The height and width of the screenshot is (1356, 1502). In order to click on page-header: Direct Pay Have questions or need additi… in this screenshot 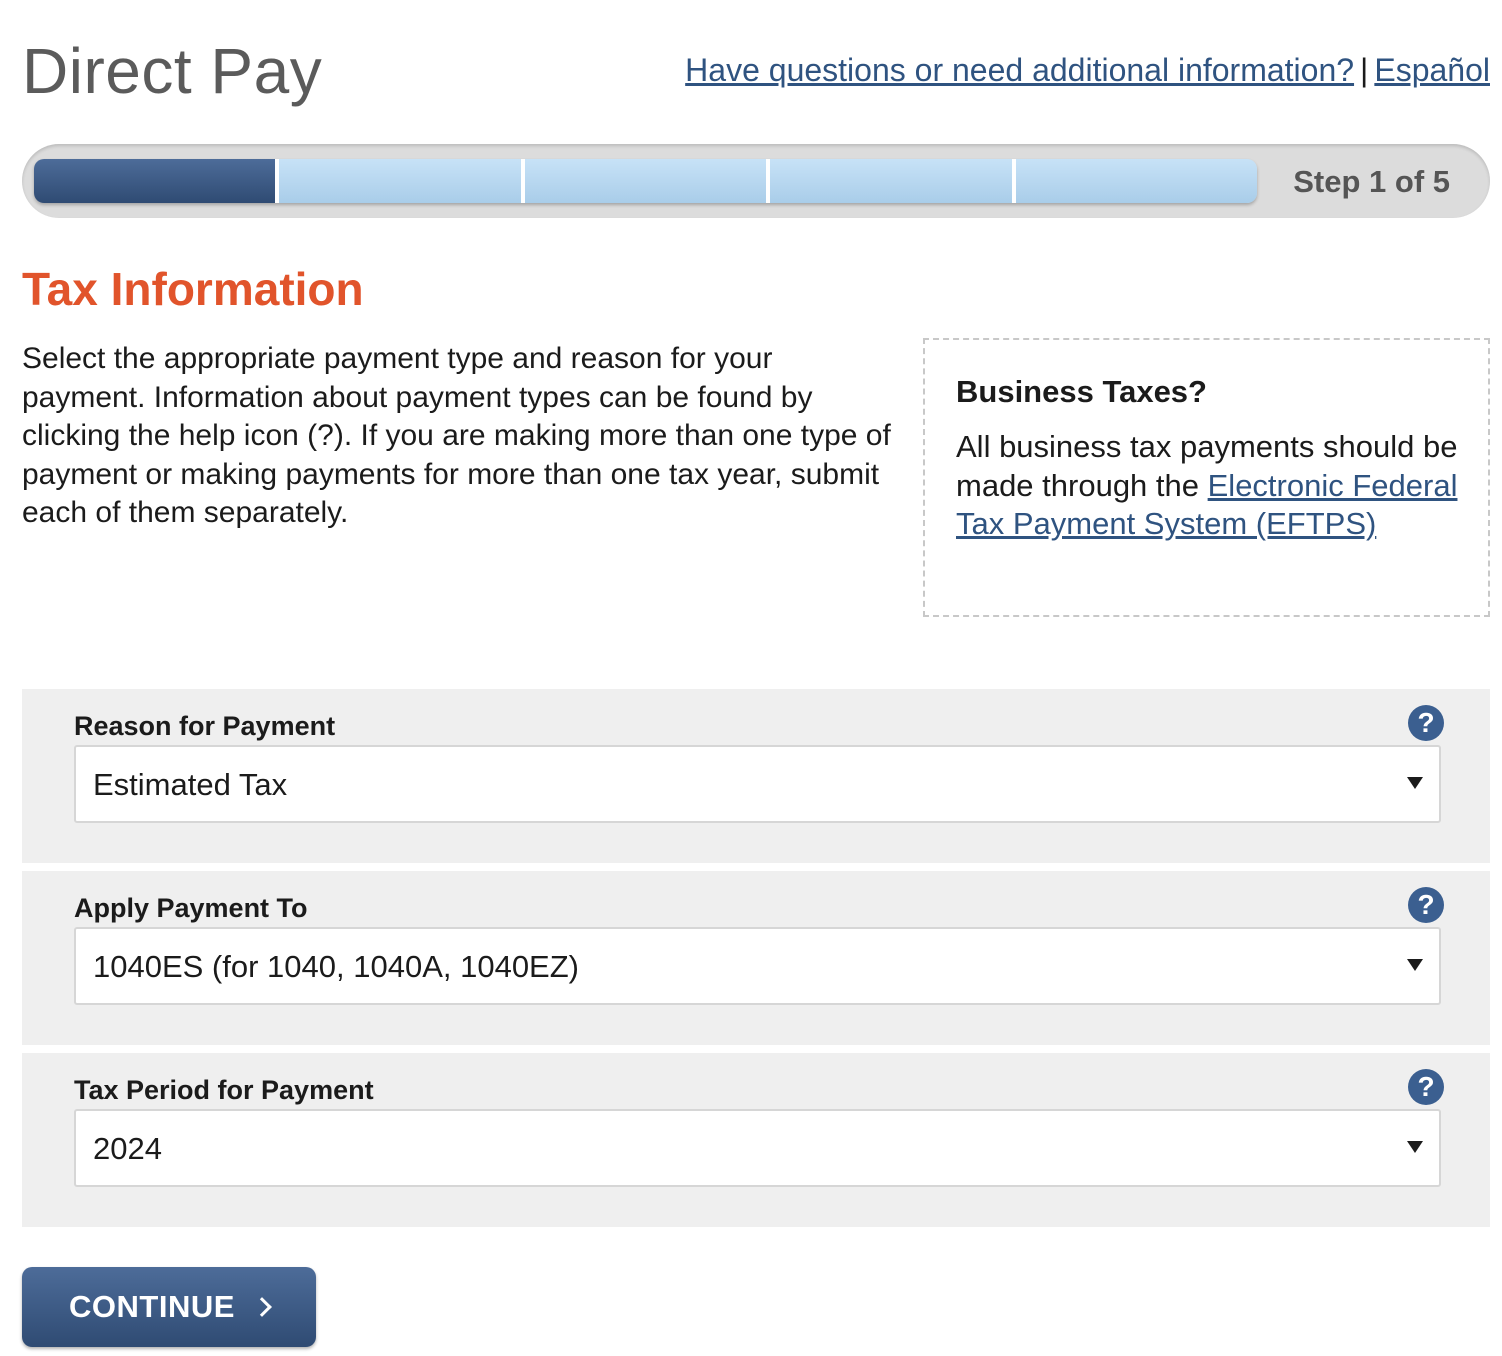, I will do `click(756, 75)`.